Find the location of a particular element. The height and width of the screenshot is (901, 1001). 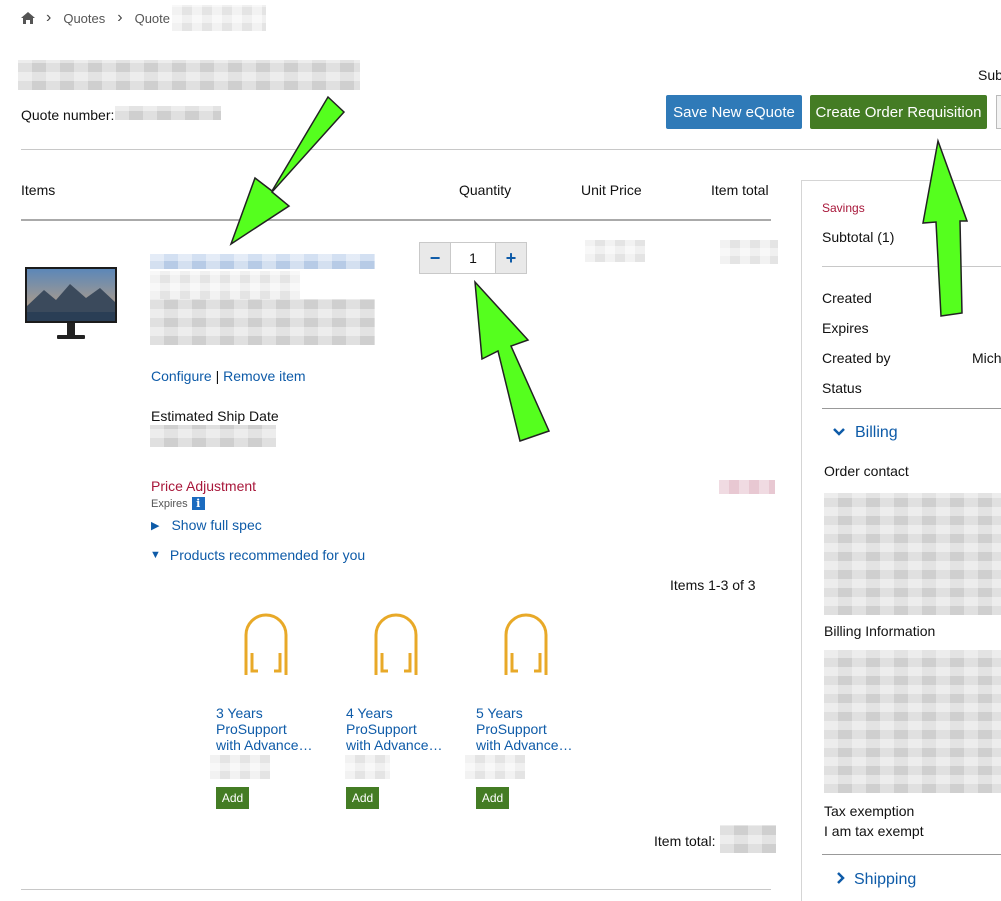

unit-price-redacted is located at coordinates (615, 251).